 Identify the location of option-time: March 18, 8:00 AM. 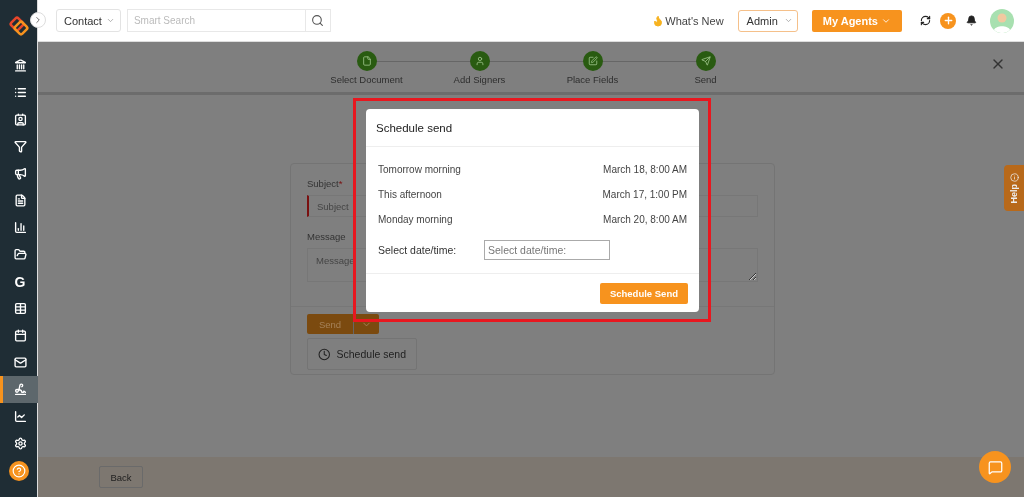
(645, 169).